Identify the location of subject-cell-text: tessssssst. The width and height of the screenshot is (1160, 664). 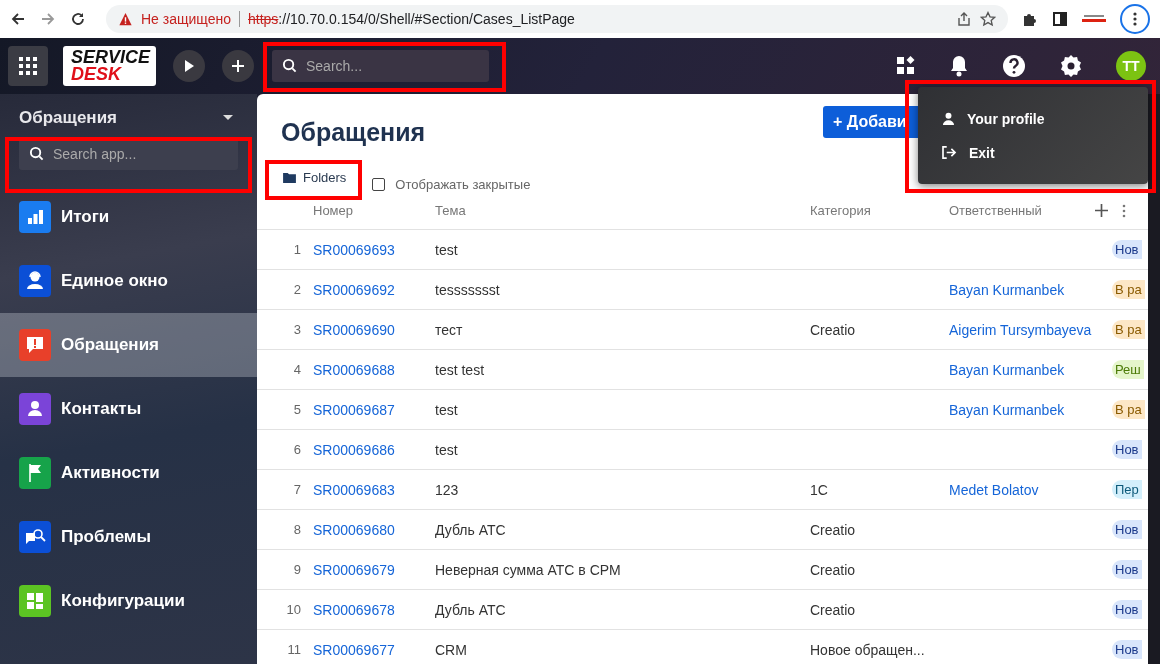
(467, 289).